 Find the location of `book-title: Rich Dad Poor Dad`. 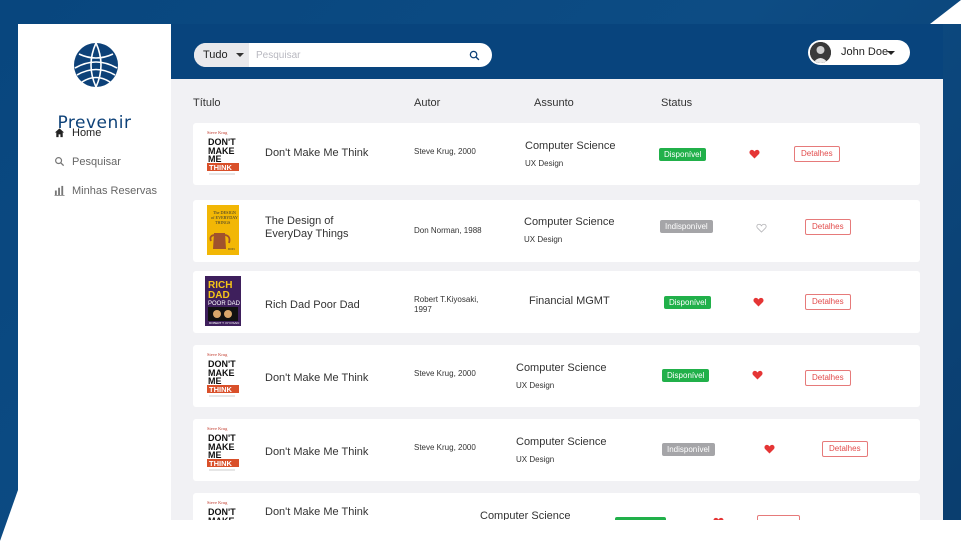

book-title: Rich Dad Poor Dad is located at coordinates (312, 305).